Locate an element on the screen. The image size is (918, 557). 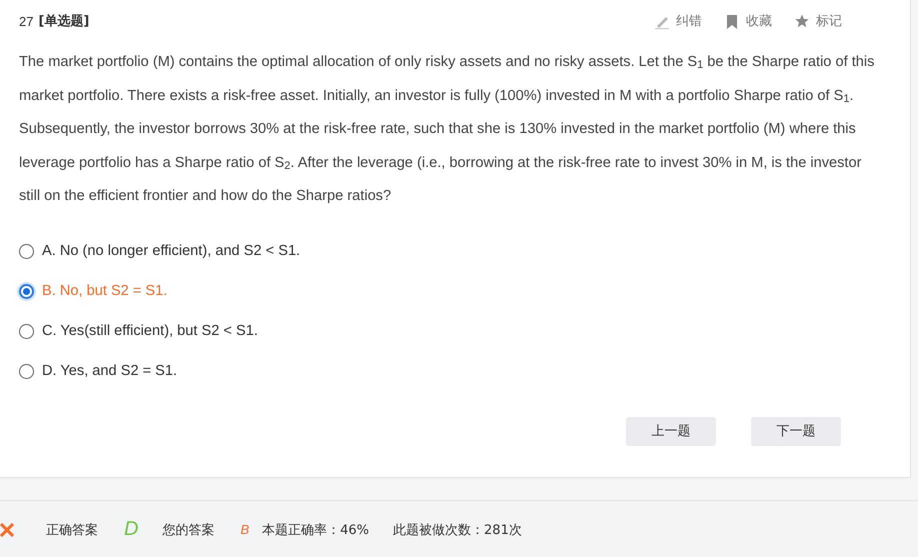
option-label: C. Yes(still efficient), but S2 < S1. is located at coordinates (150, 331).